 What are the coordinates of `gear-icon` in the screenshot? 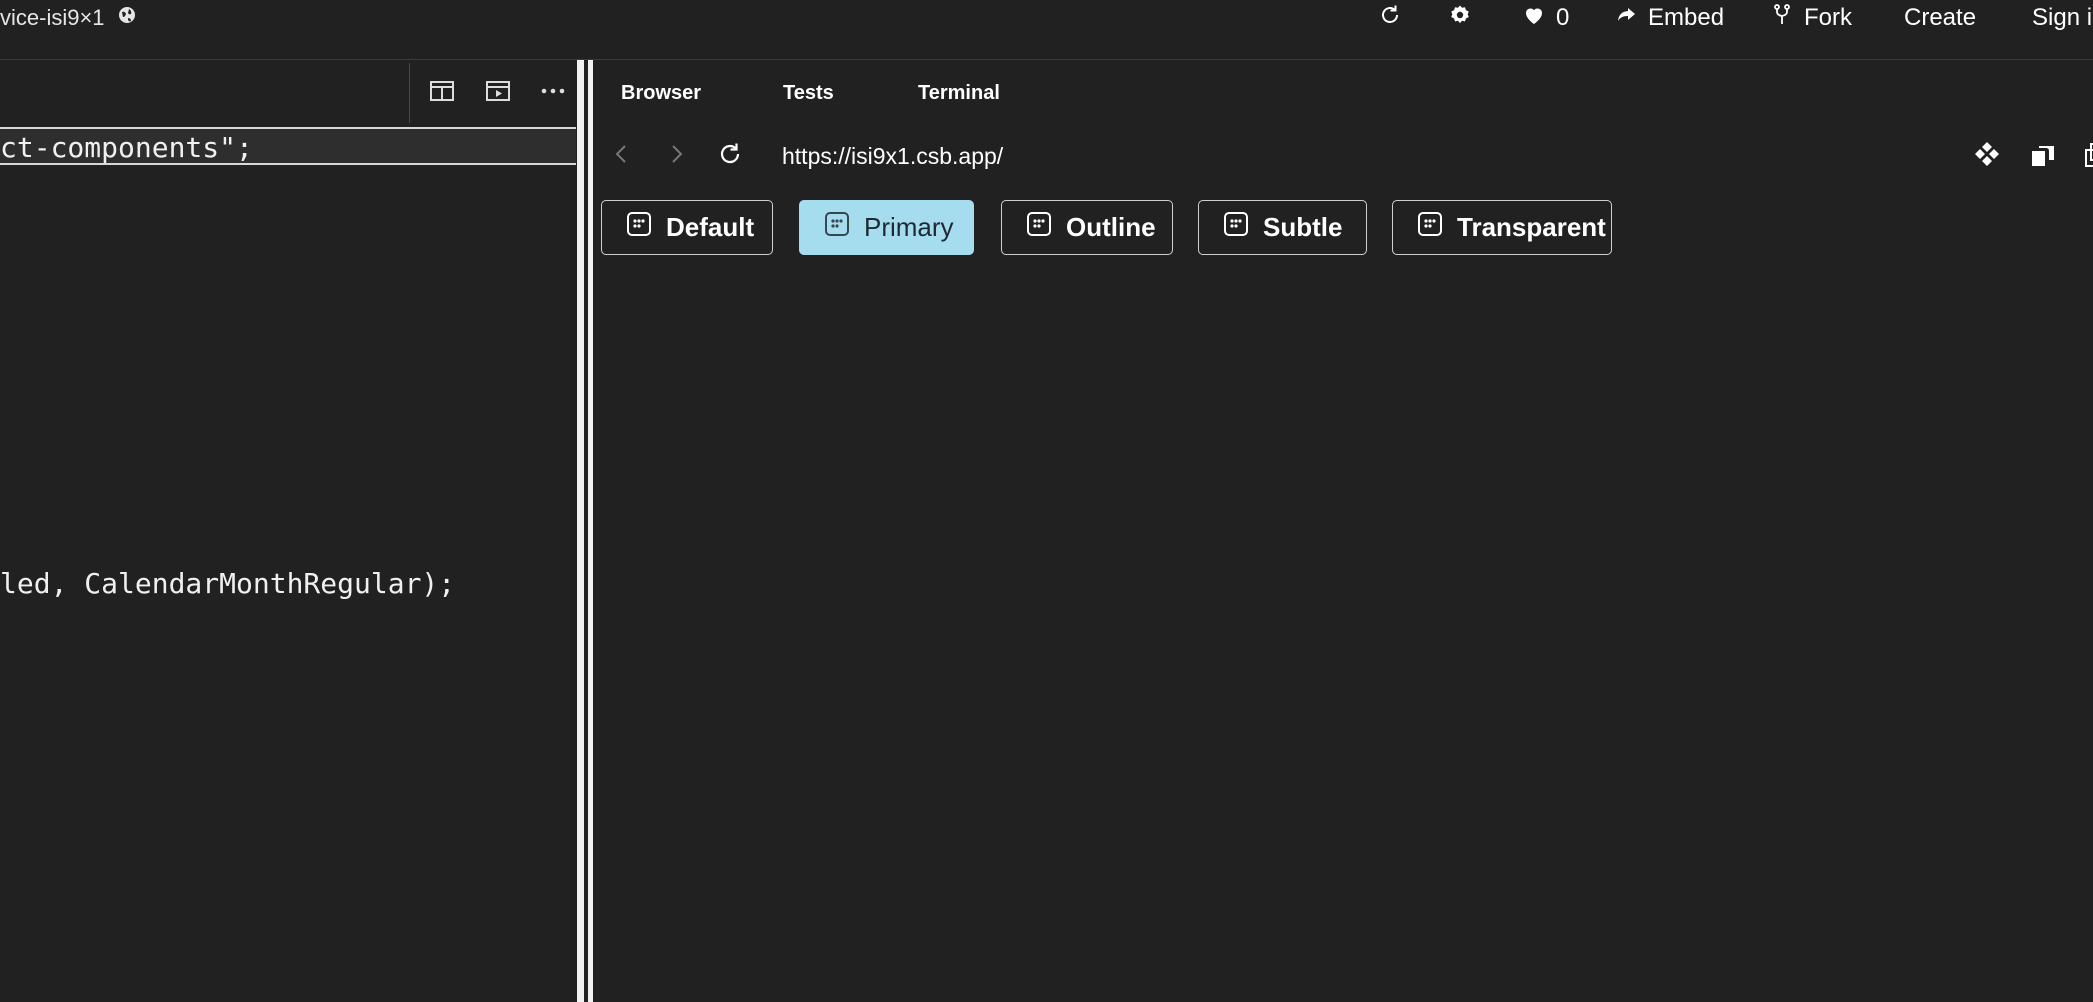 It's located at (1460, 18).